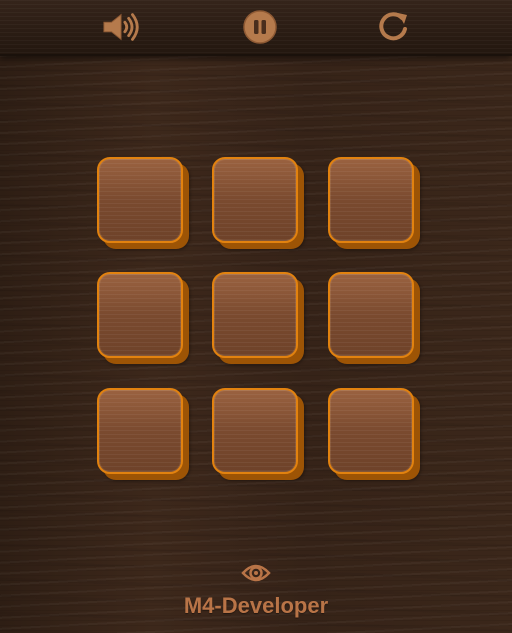 Image resolution: width=512 pixels, height=633 pixels. What do you see at coordinates (256, 605) in the screenshot?
I see `developer-credit: M4-Developer` at bounding box center [256, 605].